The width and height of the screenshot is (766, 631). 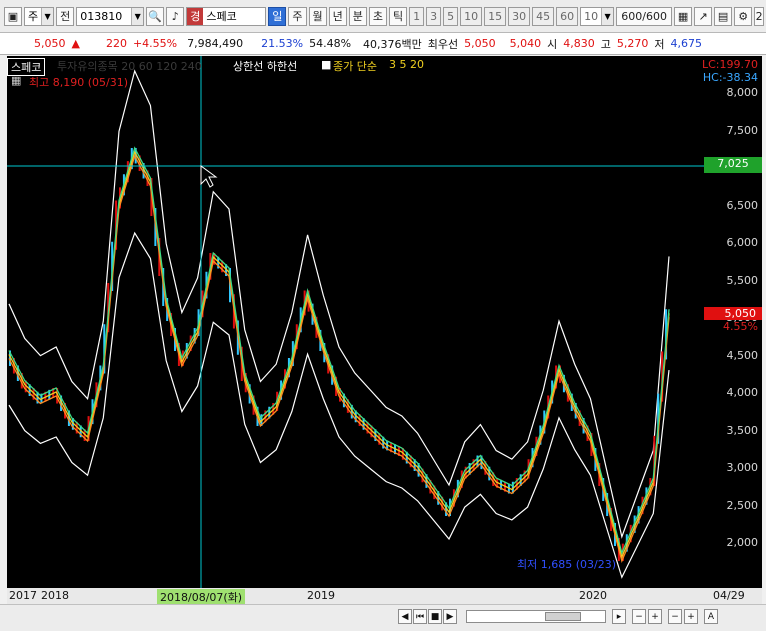 What do you see at coordinates (201, 597) in the screenshot?
I see `crosshair-date-badge: 2018/08/07(화)` at bounding box center [201, 597].